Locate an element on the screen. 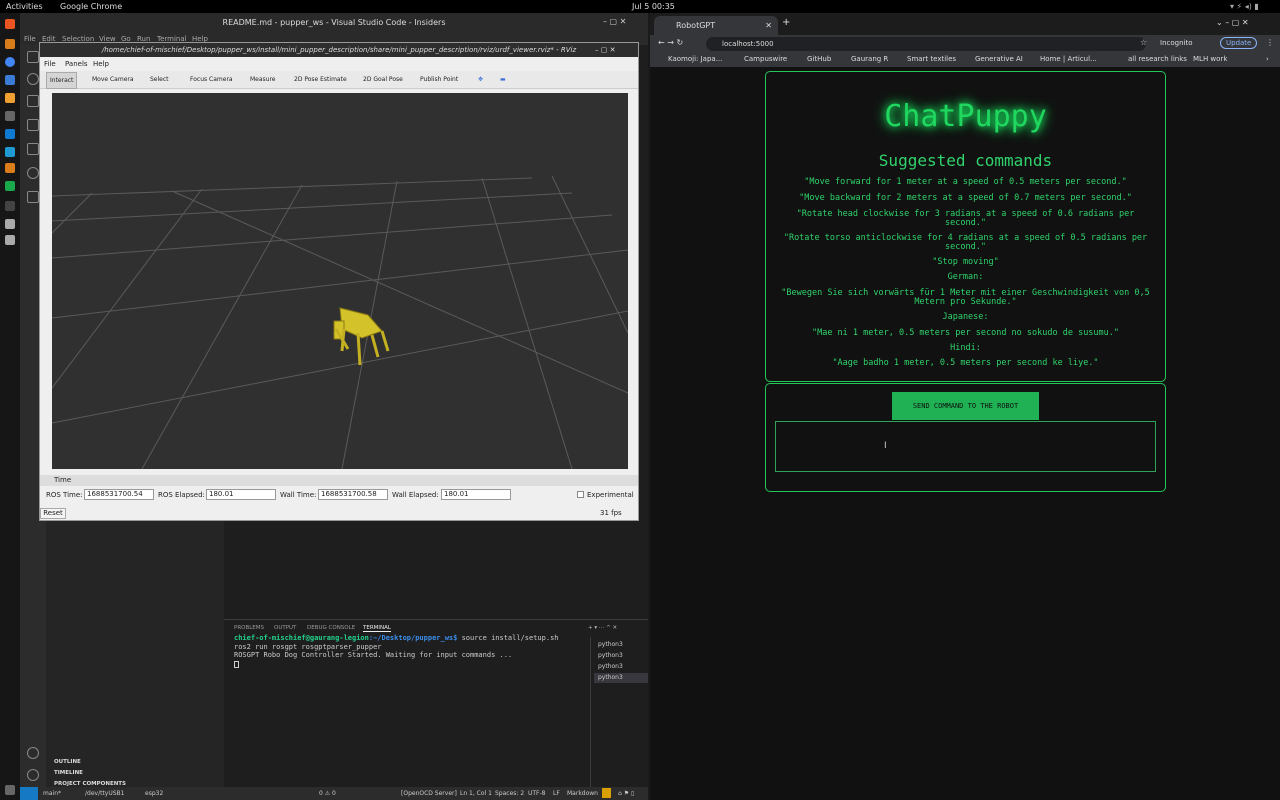  clock: Jul 5 00:35 is located at coordinates (653, 6).